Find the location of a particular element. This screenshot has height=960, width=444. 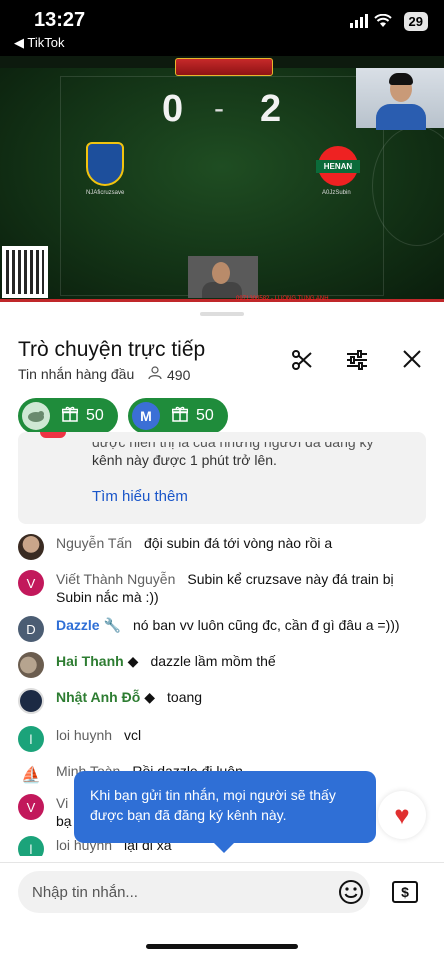

learn-more-link: Tìm hiểu thêm is located at coordinates (140, 496).